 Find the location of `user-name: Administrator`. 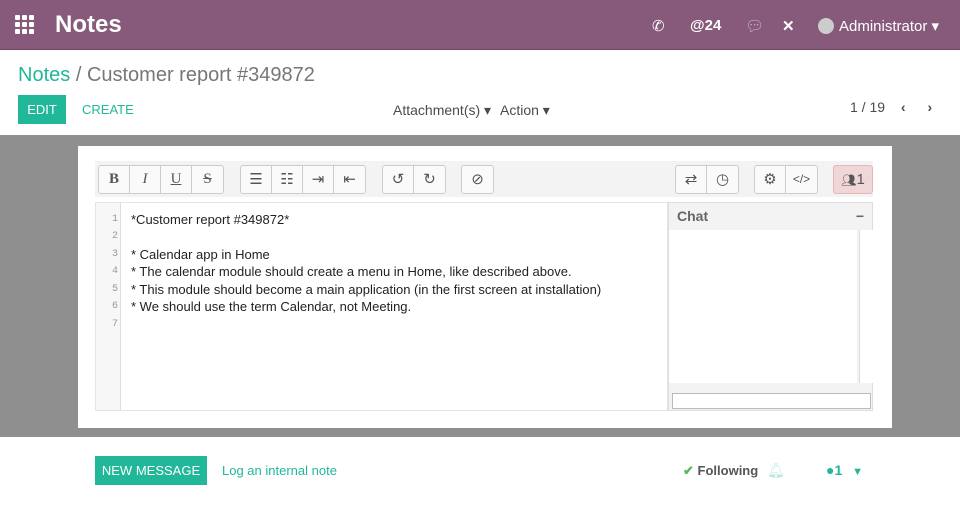

user-name: Administrator is located at coordinates (883, 26).